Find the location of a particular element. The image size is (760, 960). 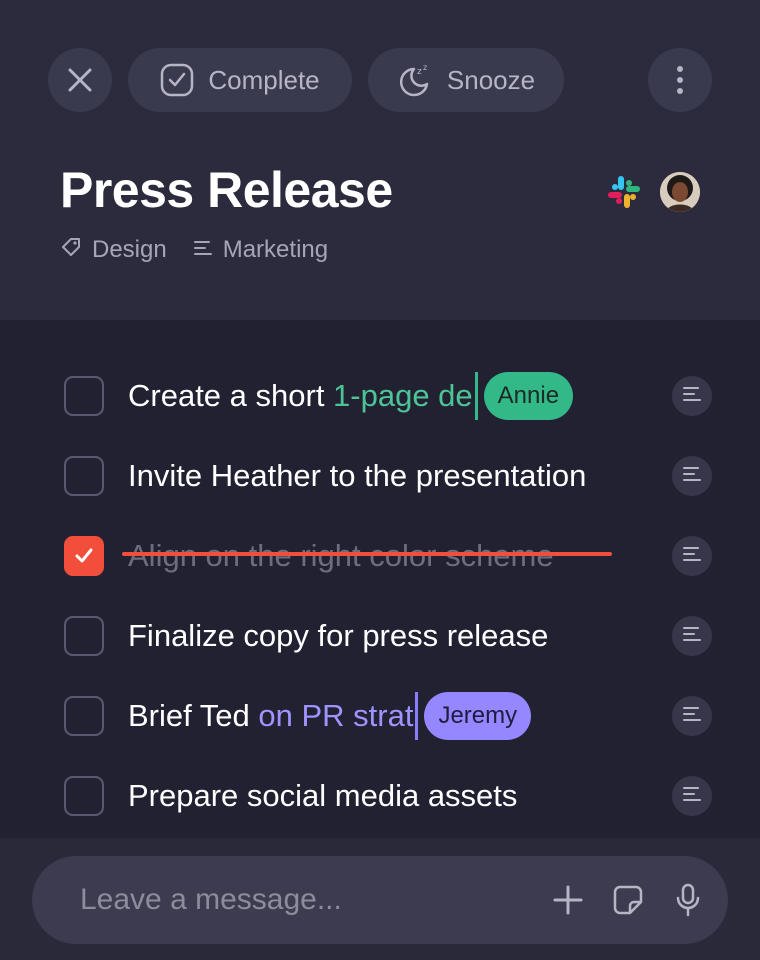

list-item: Invite Heather to the presentation is located at coordinates (380, 476).